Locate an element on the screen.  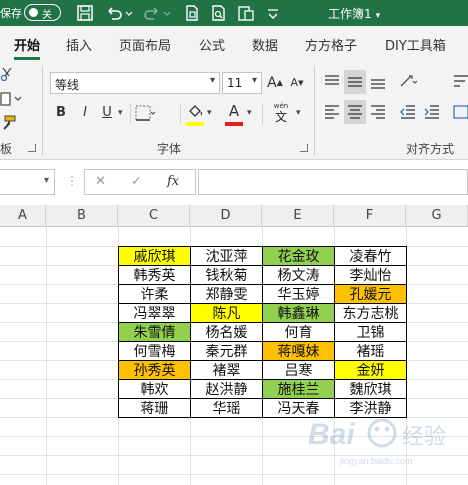
tab-diy-toolbox: DIY工具箱 is located at coordinates (415, 44).